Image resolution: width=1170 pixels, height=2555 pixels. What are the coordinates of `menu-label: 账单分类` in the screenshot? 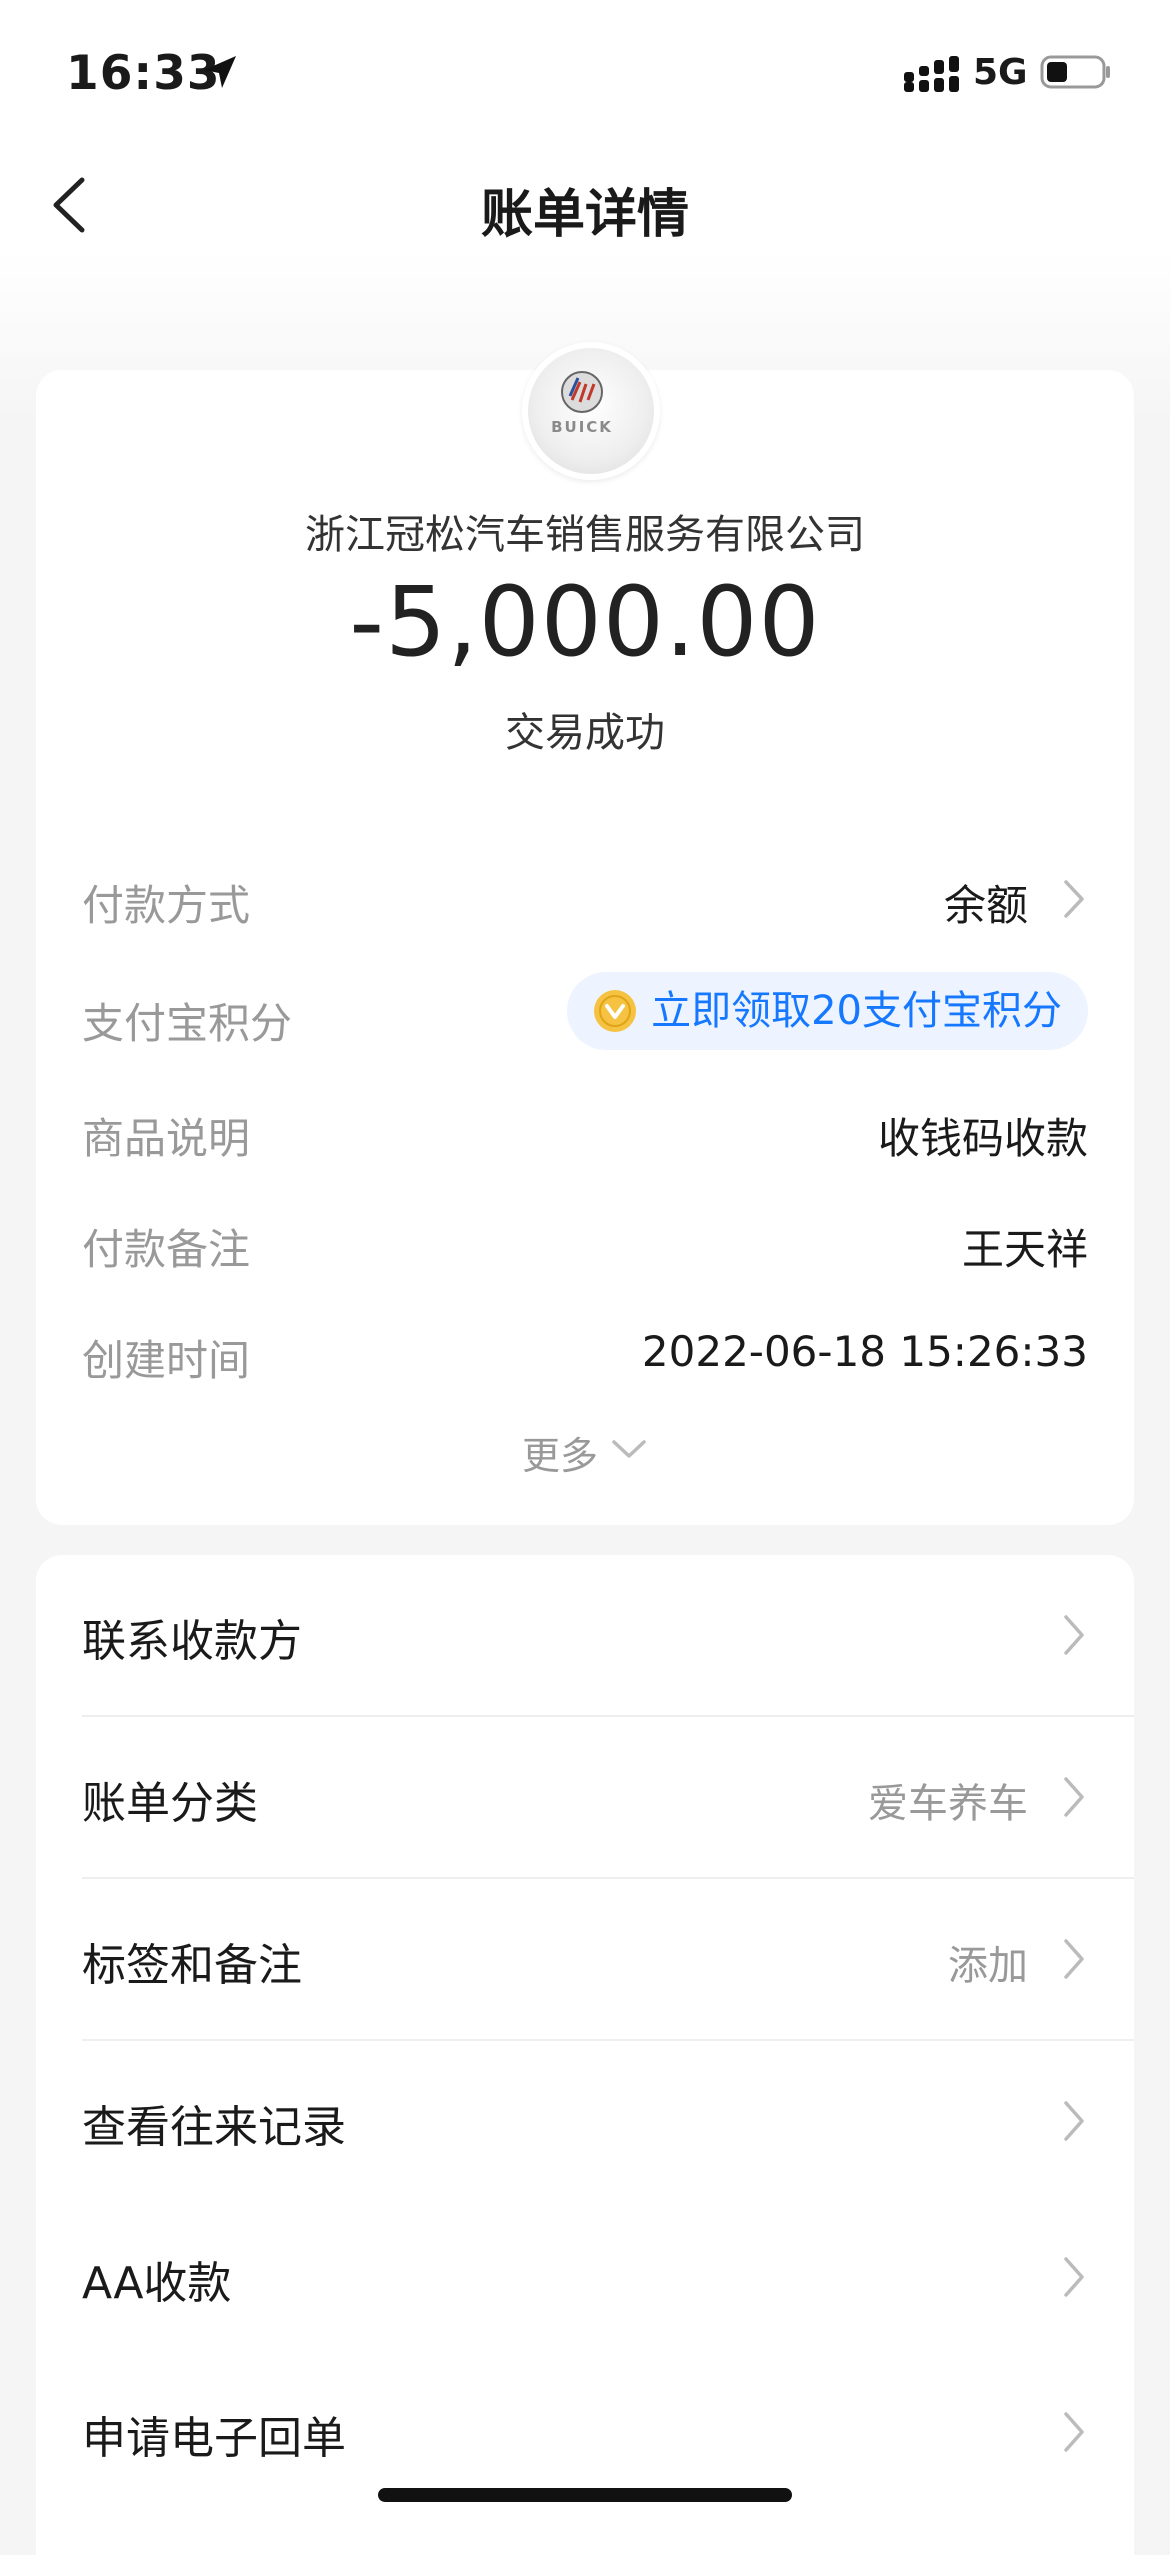 It's located at (170, 1803).